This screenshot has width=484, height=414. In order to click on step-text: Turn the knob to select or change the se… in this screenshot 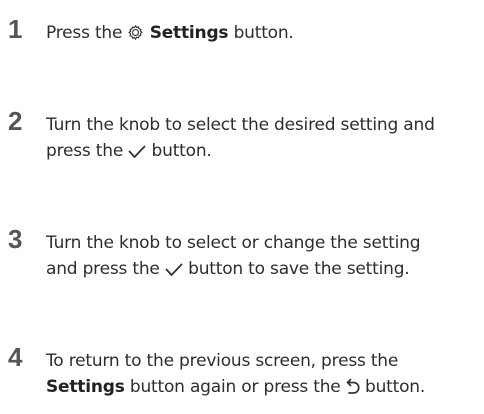, I will do `click(262, 256)`.